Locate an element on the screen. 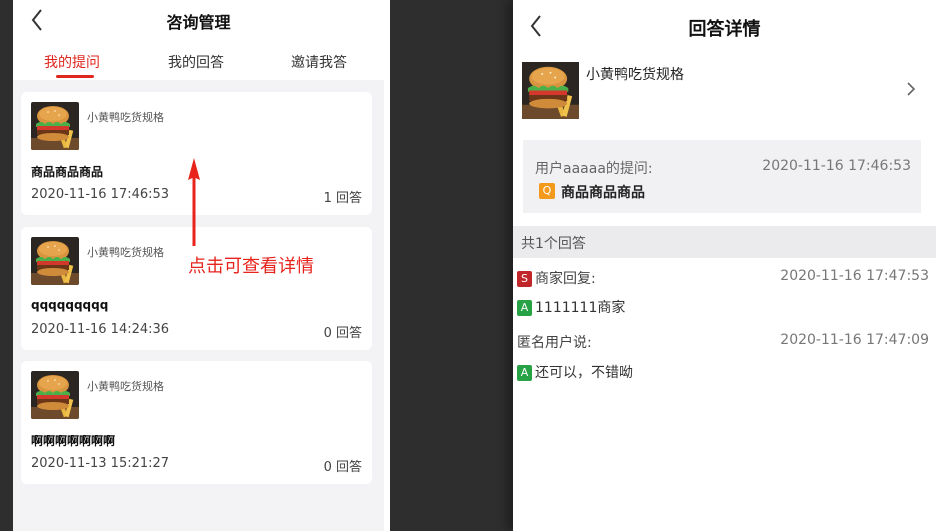 This screenshot has width=936, height=531. answer-date: 2020-11-16 17:47:53 is located at coordinates (854, 276).